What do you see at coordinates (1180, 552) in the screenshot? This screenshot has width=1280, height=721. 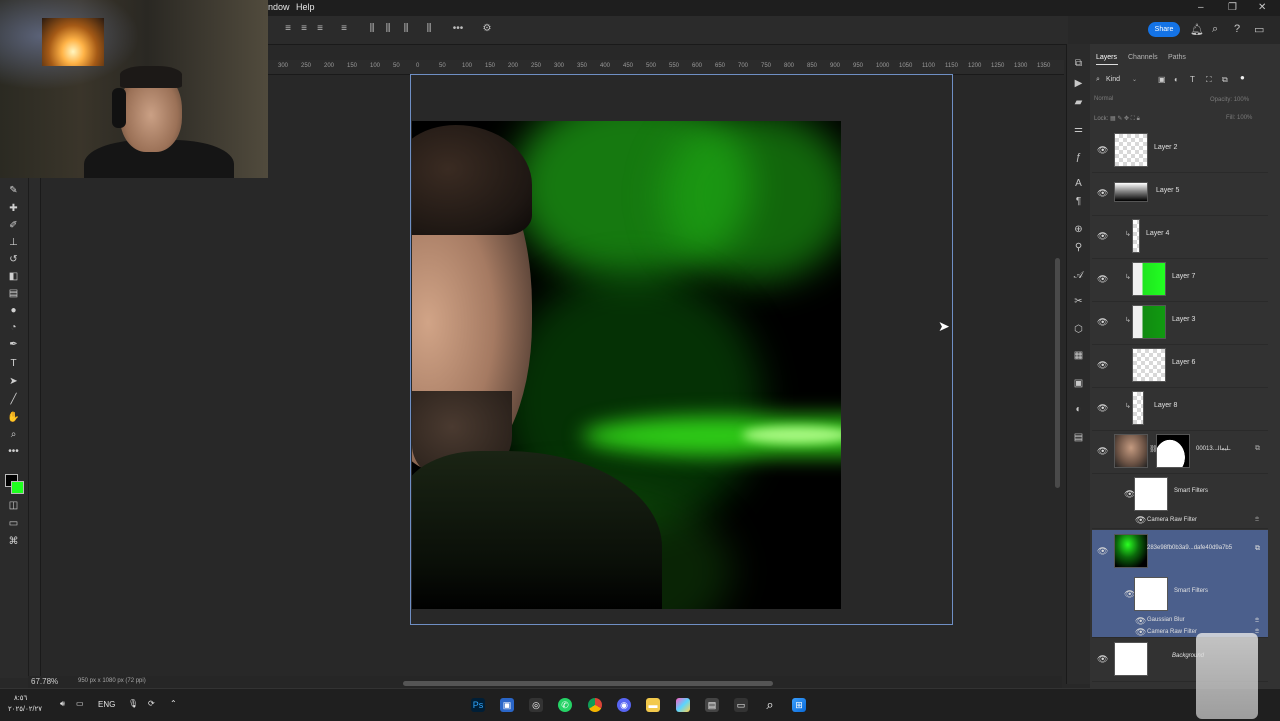 I see `layer-row-selected: 👁︎ 283e98fb0b3a9...dafe40d9a7b5 ⧉` at bounding box center [1180, 552].